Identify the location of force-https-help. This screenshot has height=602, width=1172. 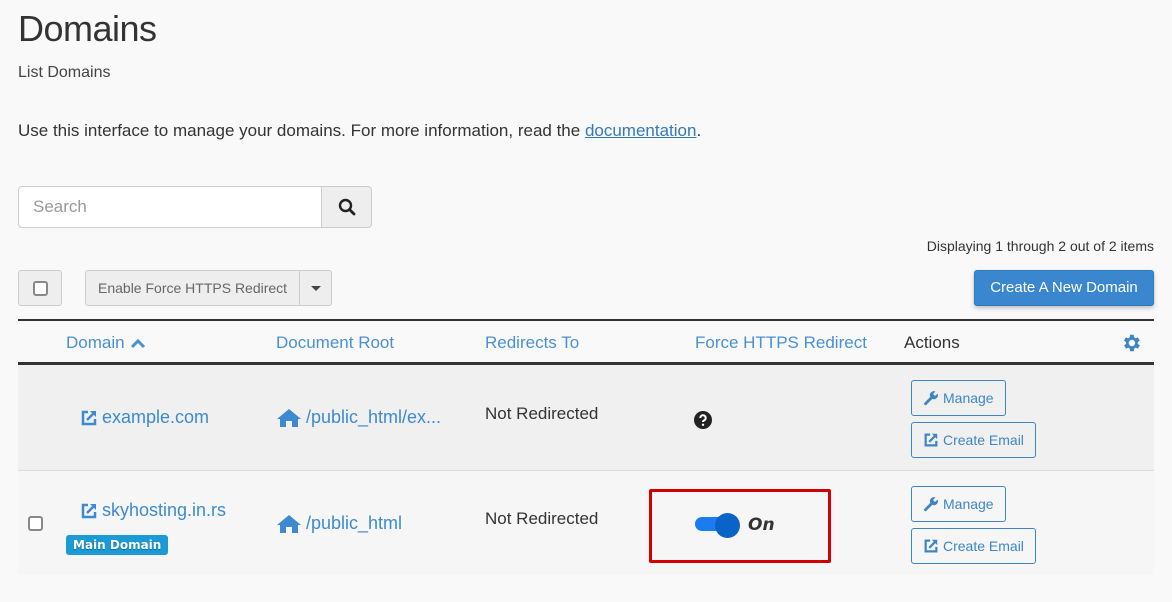
(703, 422).